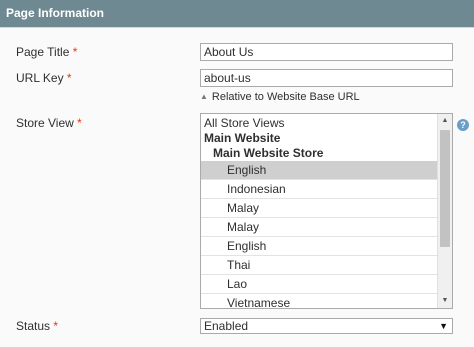 This screenshot has width=474, height=347. Describe the element at coordinates (326, 78) in the screenshot. I see `url-key-input: about-us` at that location.